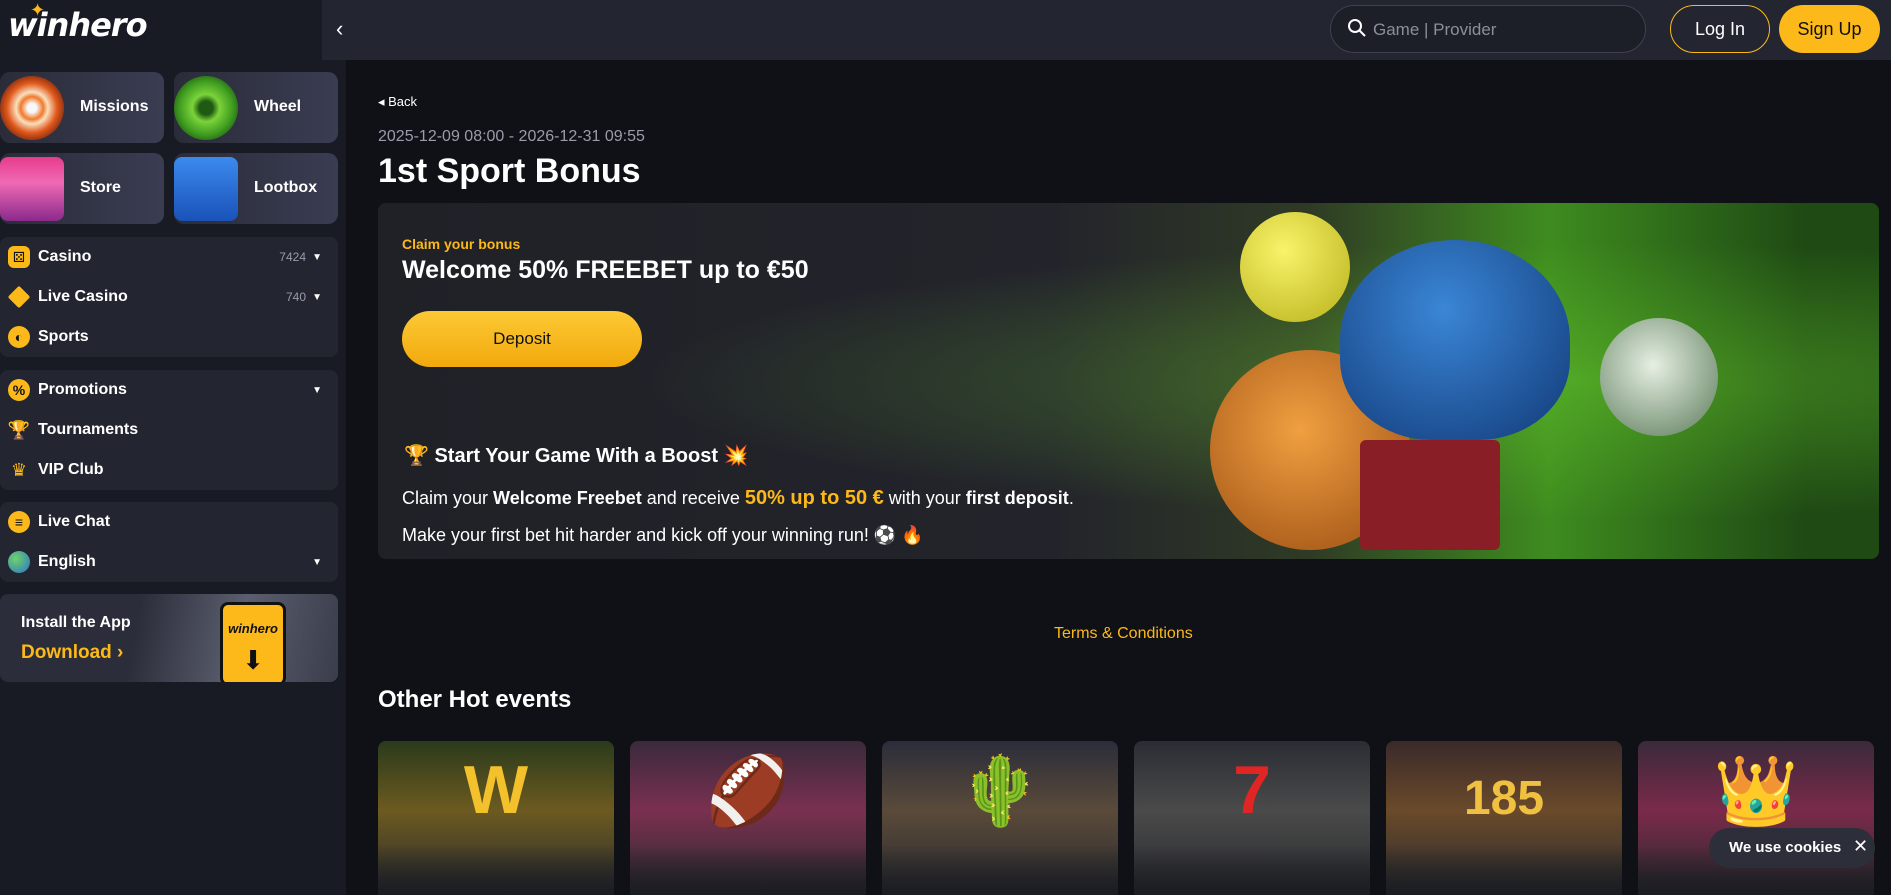  I want to click on lootbox-tile: Lootbox, so click(256, 188).